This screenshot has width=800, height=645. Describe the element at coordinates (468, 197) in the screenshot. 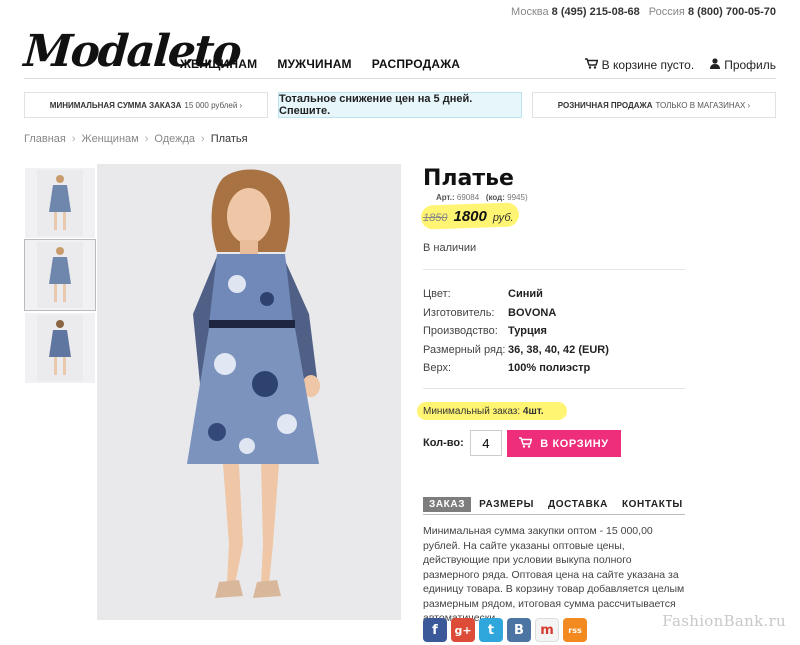

I see `art-value: 69084` at that location.